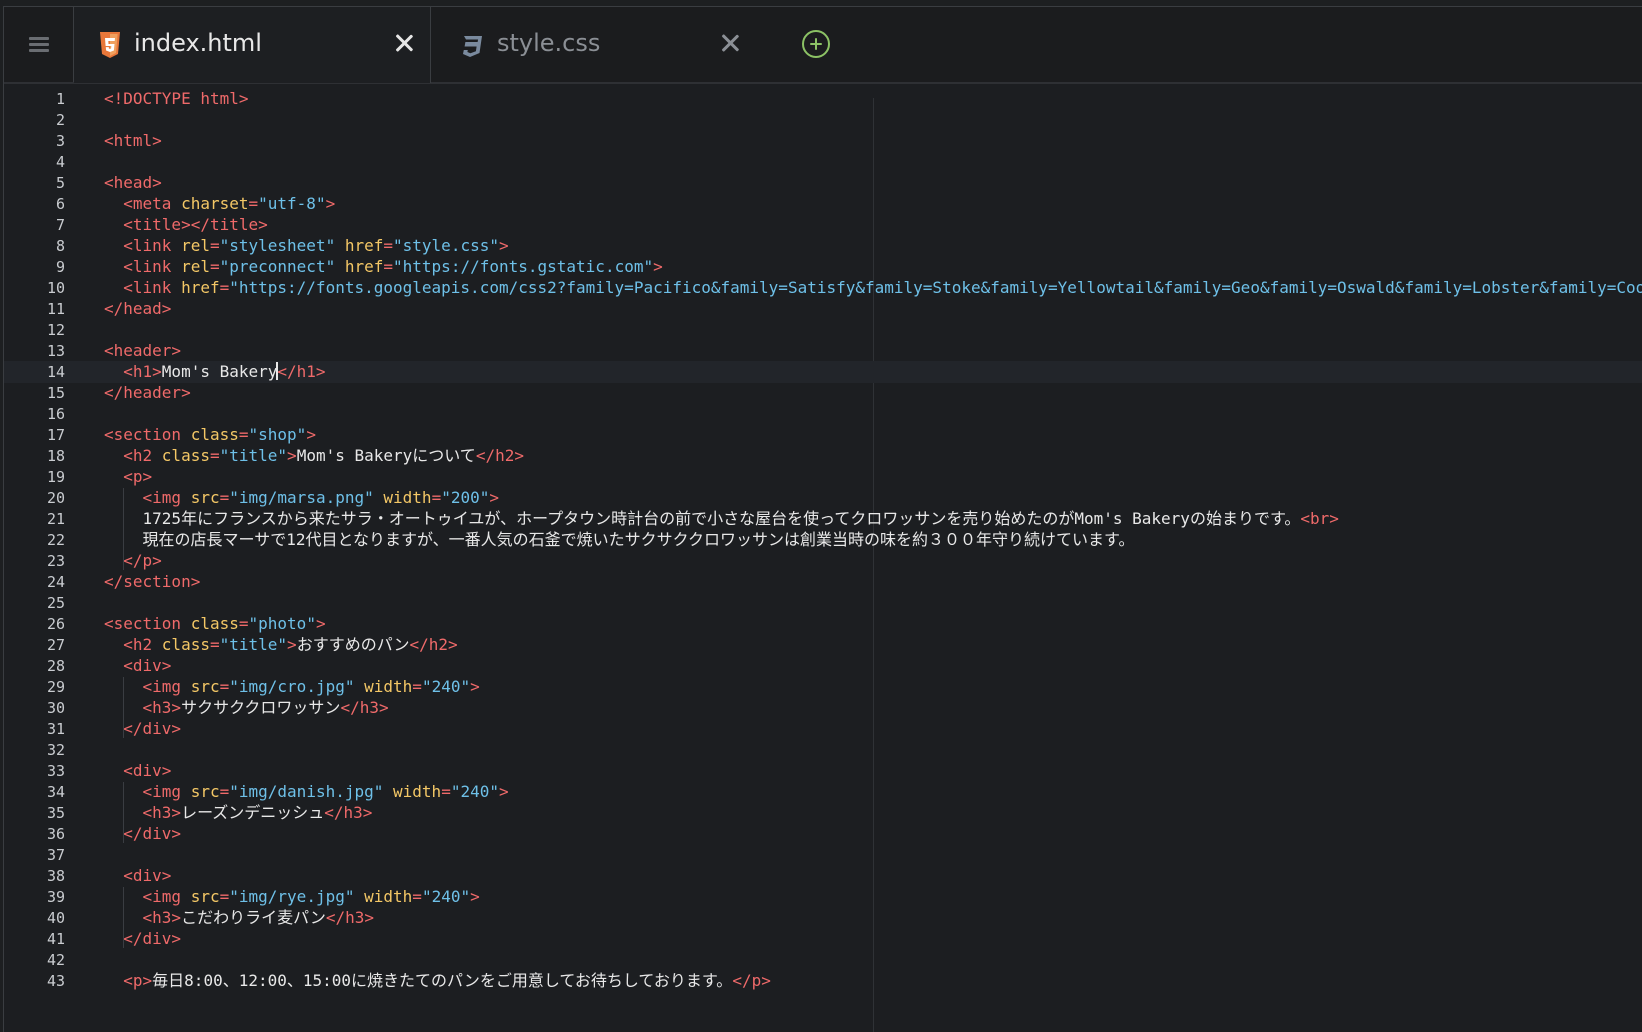 Image resolution: width=1642 pixels, height=1032 pixels. I want to click on code-line: 38 <div>, so click(823, 876).